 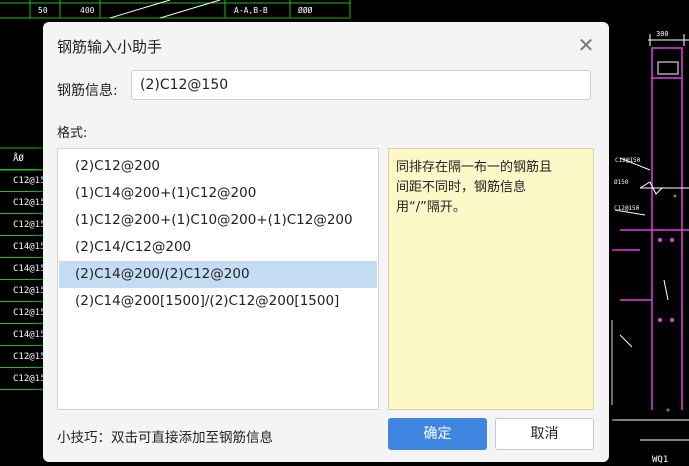 What do you see at coordinates (660, 460) in the screenshot?
I see `cad-bottom-right-label: WQ1` at bounding box center [660, 460].